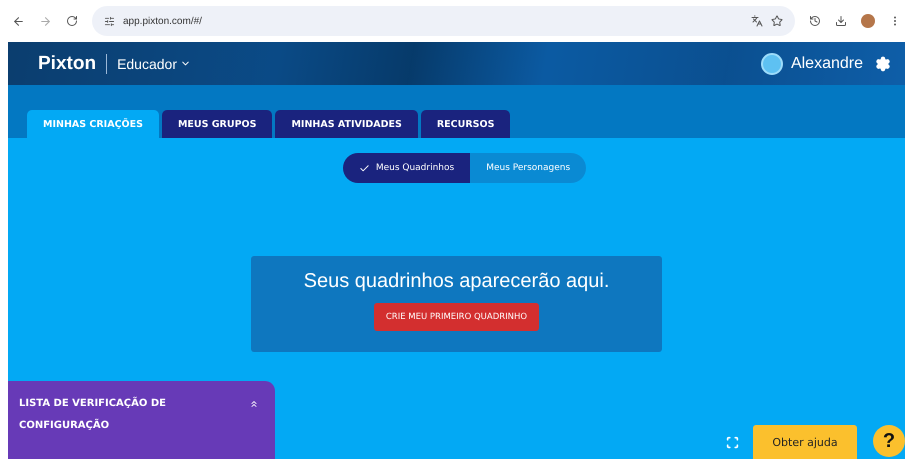 Image resolution: width=909 pixels, height=459 pixels. I want to click on url-text: app.pixton.com/#/, so click(163, 21).